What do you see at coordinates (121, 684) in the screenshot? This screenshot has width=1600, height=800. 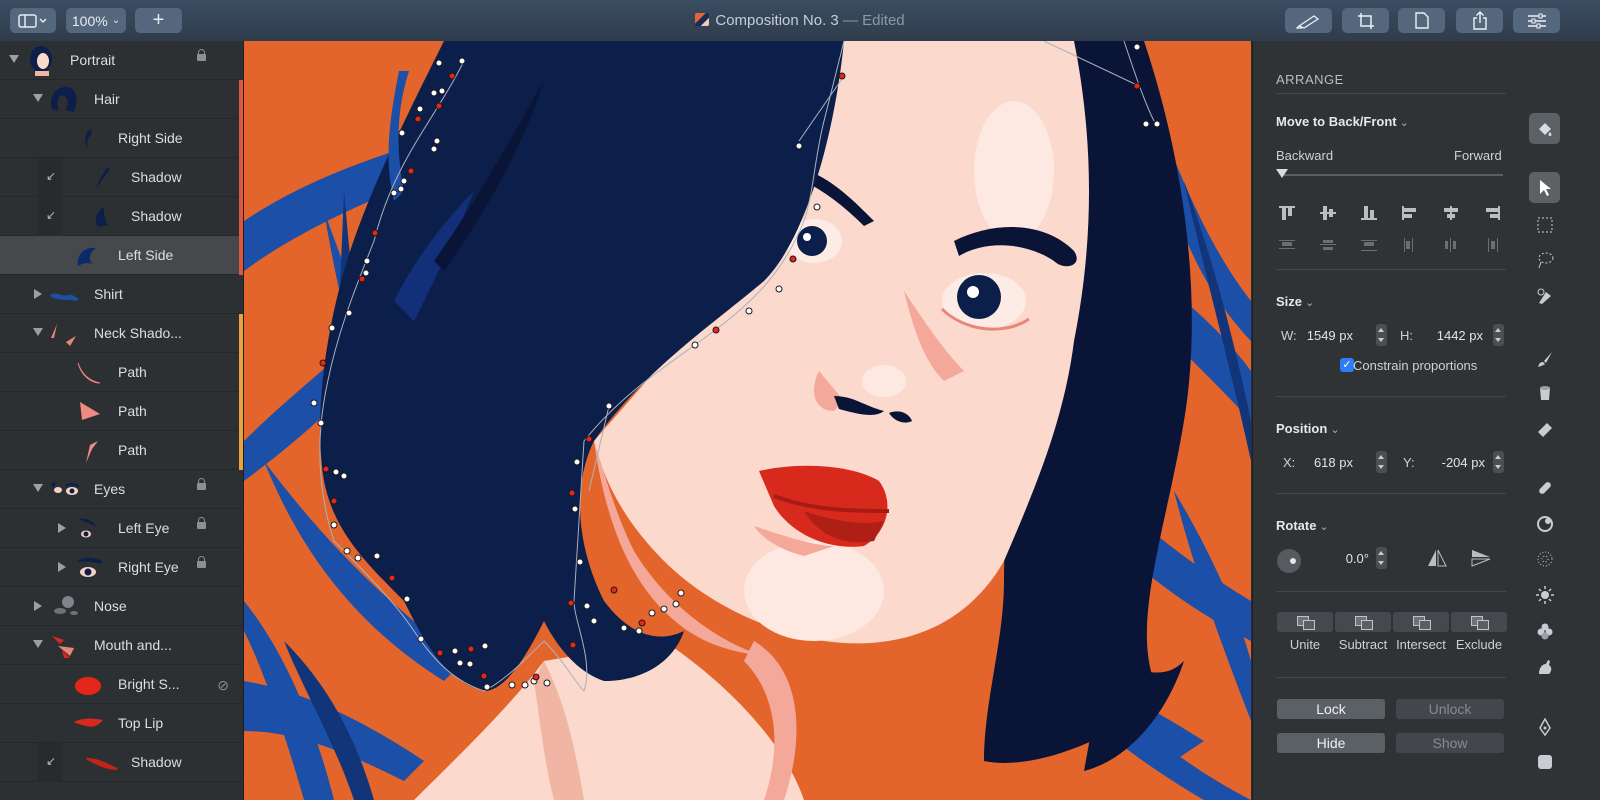 I see `layer-row-bright-spot: Bright S... ⊘` at bounding box center [121, 684].